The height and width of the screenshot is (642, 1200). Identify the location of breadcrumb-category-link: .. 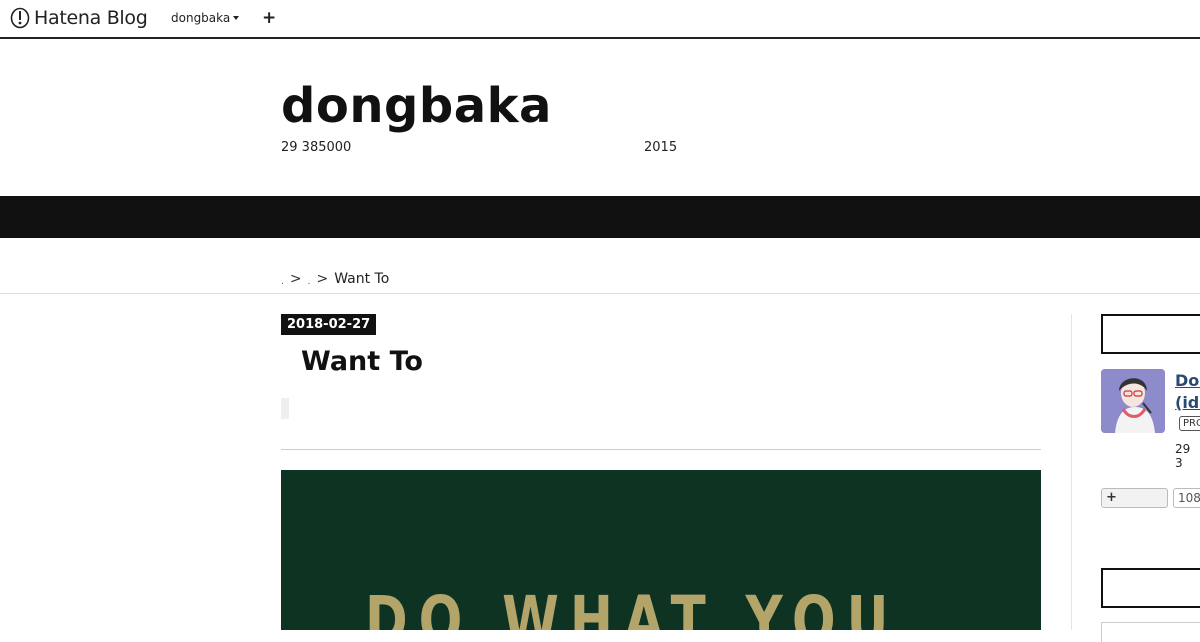
(309, 282).